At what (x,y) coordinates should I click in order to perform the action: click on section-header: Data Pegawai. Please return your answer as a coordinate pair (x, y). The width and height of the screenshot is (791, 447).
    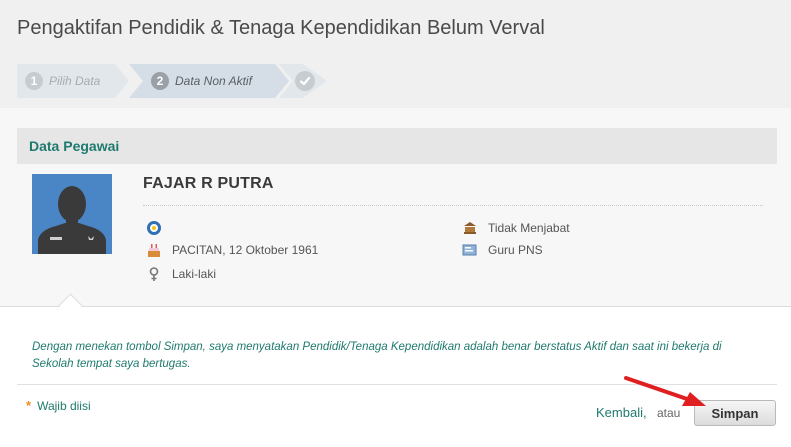
    Looking at the image, I should click on (397, 146).